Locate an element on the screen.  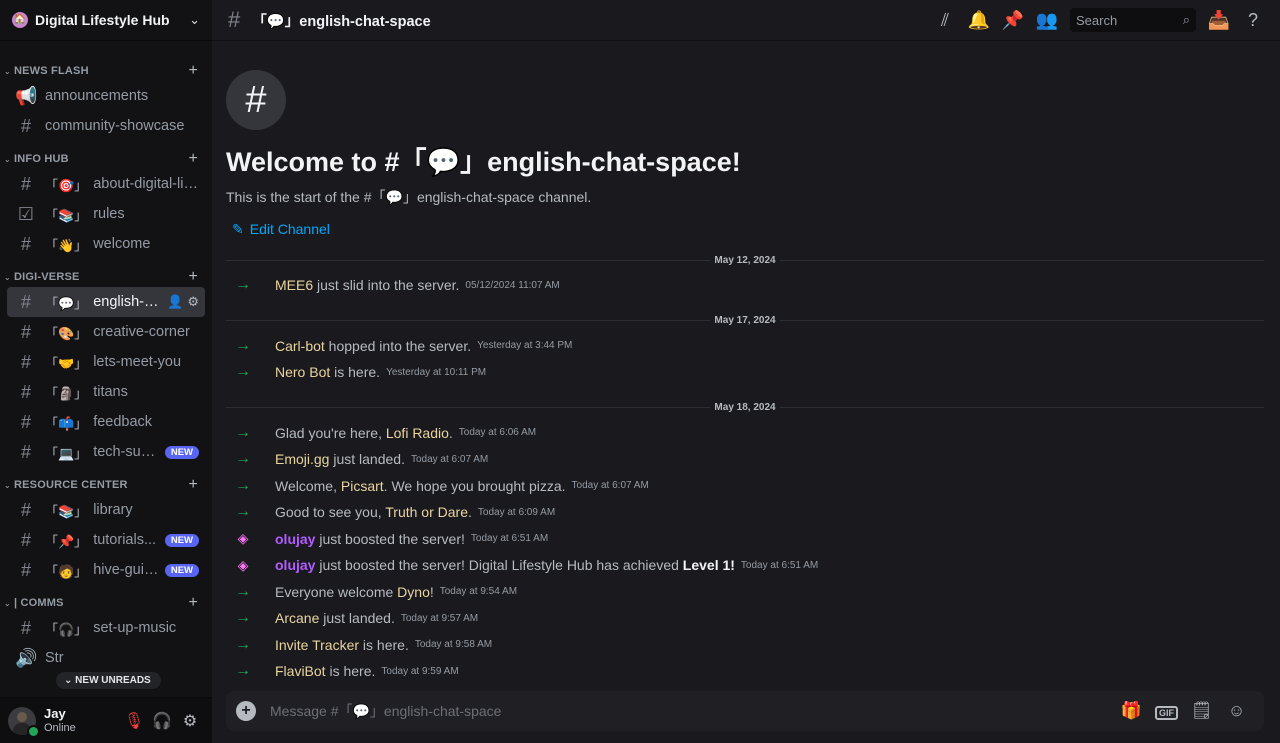
category-header: ⌄ NEWS FLASH + is located at coordinates (106, 71).